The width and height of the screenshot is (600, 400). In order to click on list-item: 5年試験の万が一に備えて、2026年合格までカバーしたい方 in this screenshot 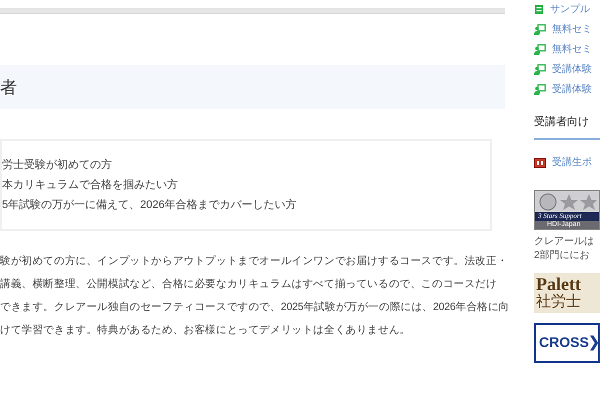, I will do `click(150, 205)`.